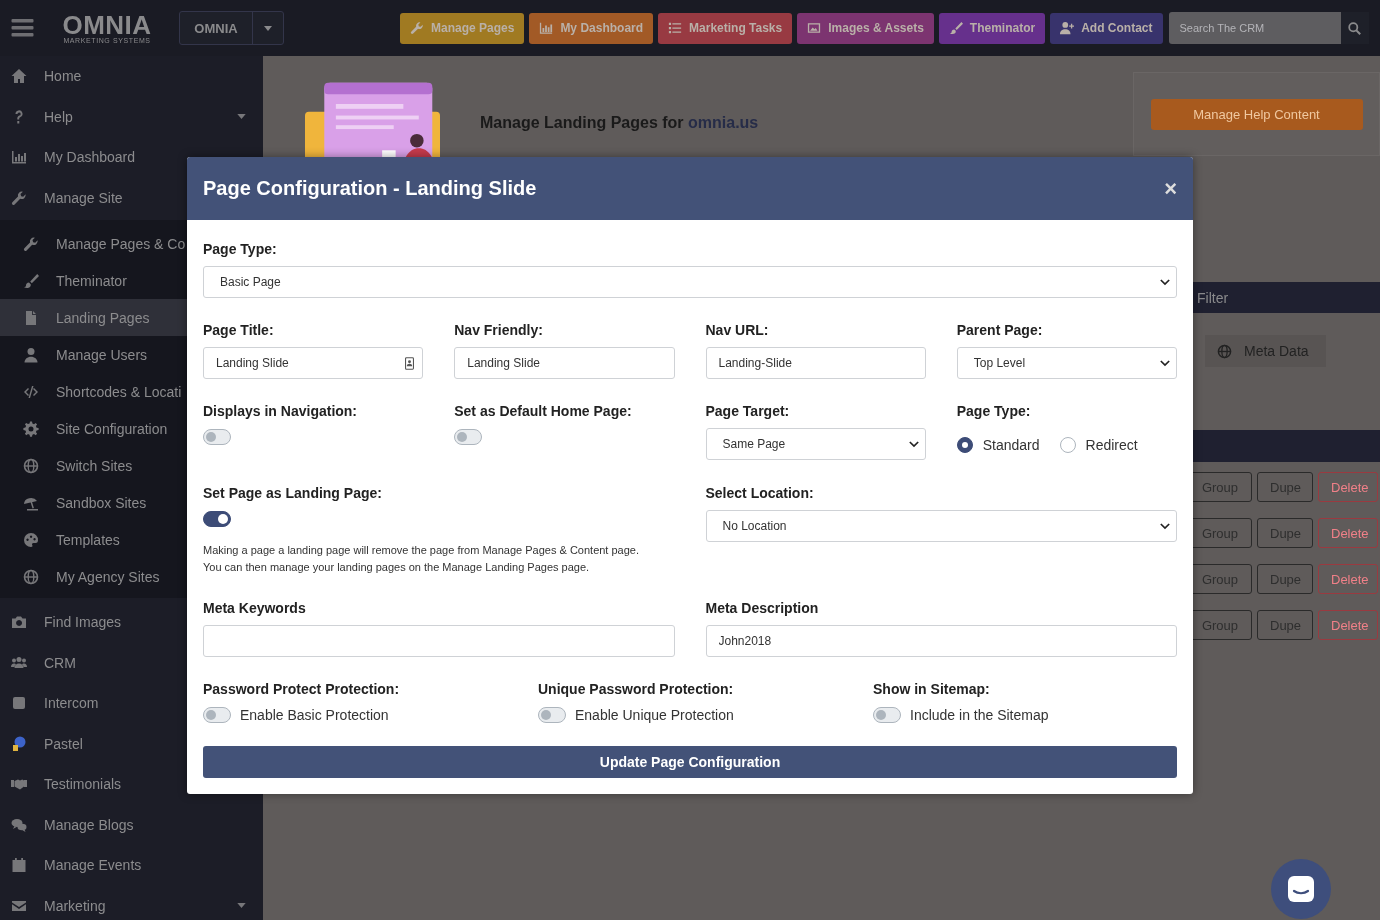  Describe the element at coordinates (725, 28) in the screenshot. I see `nav-button: Marketing Tasks` at that location.